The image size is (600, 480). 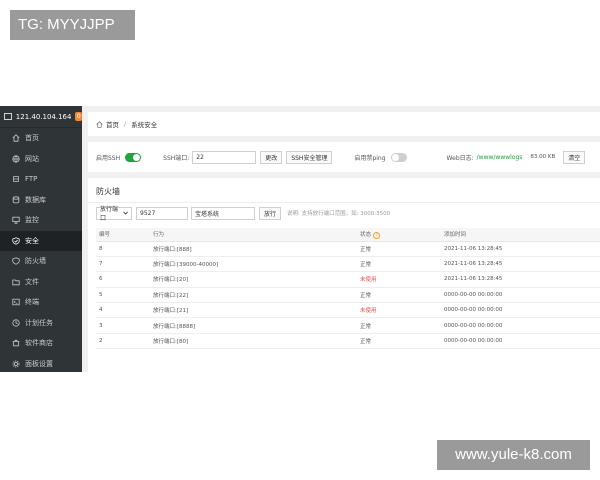 What do you see at coordinates (16, 364) in the screenshot?
I see `gear-icon` at bounding box center [16, 364].